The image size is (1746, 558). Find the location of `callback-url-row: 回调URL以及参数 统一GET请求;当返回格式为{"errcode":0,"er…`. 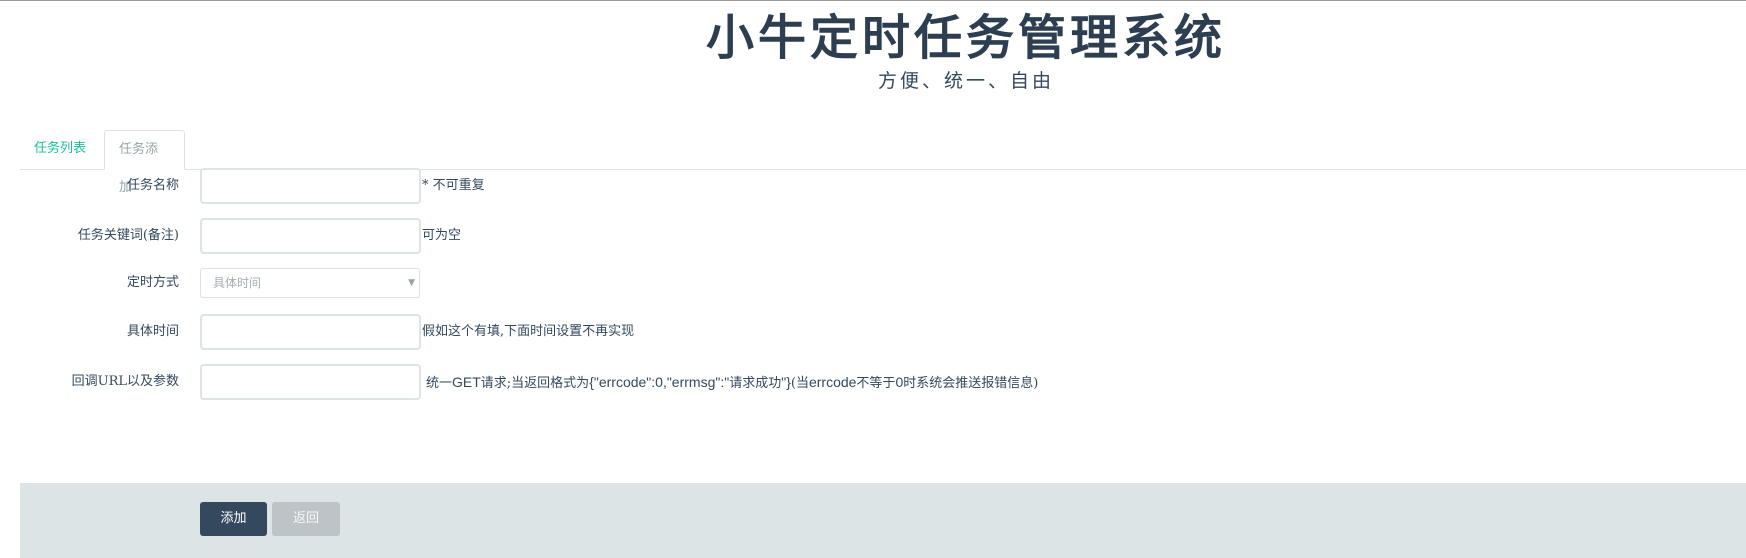

callback-url-row: 回调URL以及参数 统一GET请求;当返回格式为{"errcode":0,"er… is located at coordinates (873, 382).